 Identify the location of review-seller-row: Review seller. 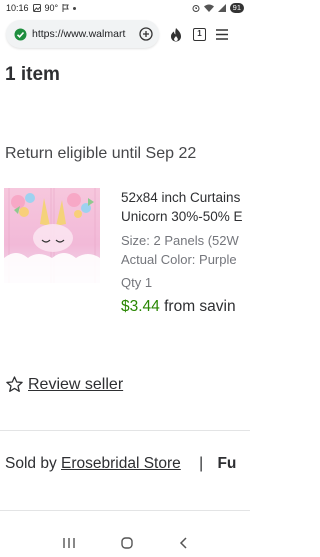
(64, 384).